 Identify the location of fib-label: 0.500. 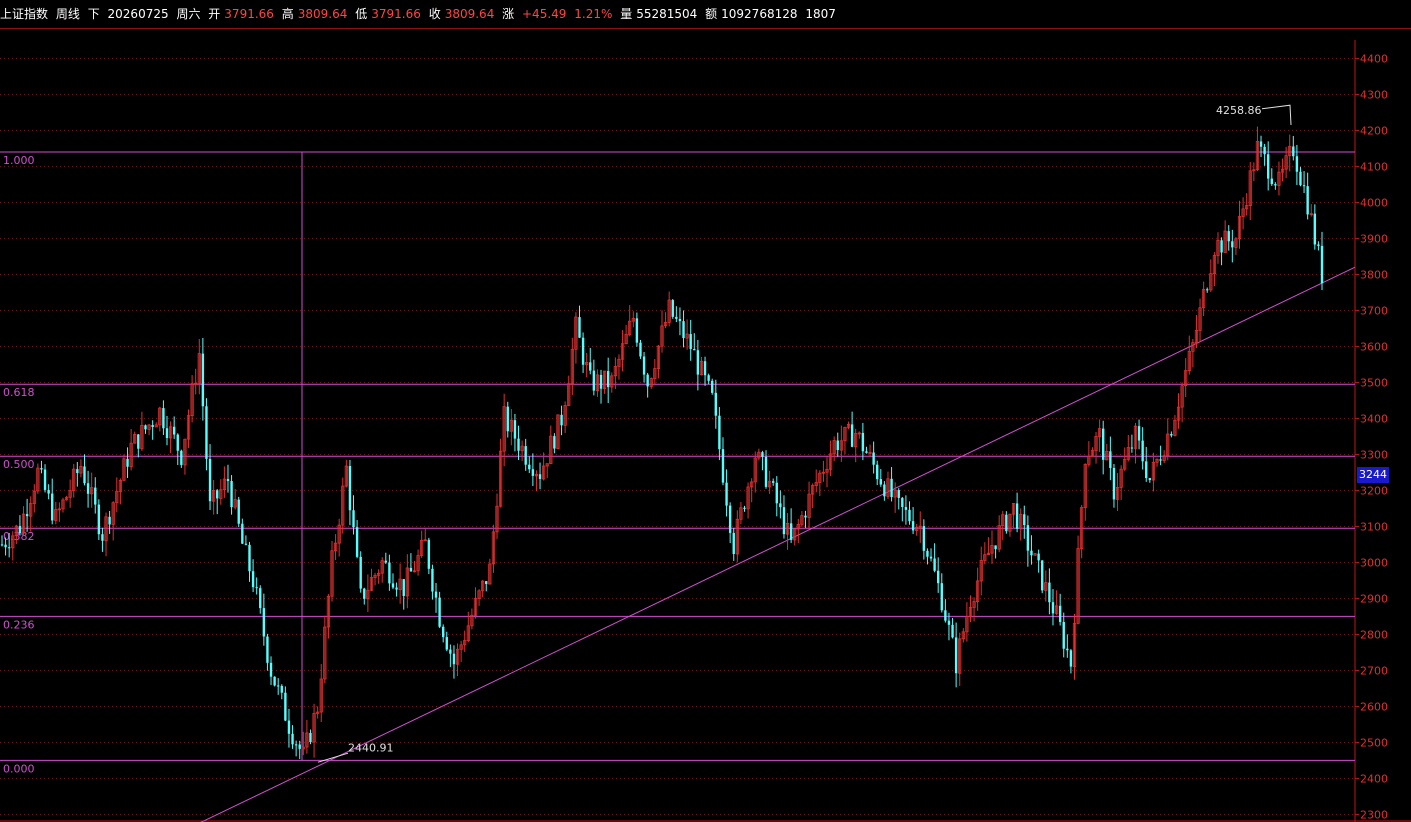
(19, 464).